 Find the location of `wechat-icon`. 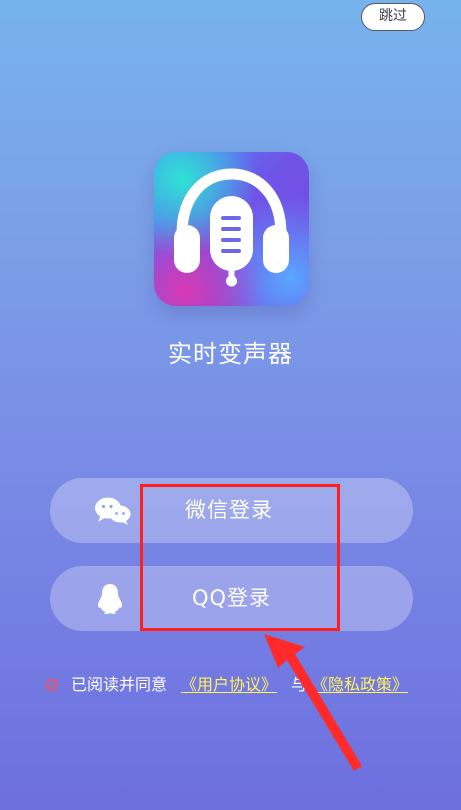

wechat-icon is located at coordinates (113, 511).